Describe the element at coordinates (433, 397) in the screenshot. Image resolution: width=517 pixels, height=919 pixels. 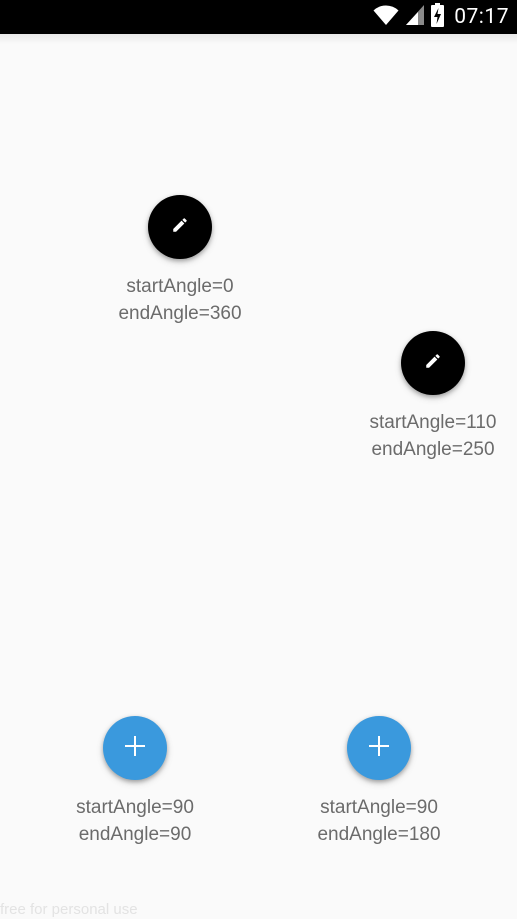
I see `fab-group-2: startAngle=110 endAngle=250` at that location.